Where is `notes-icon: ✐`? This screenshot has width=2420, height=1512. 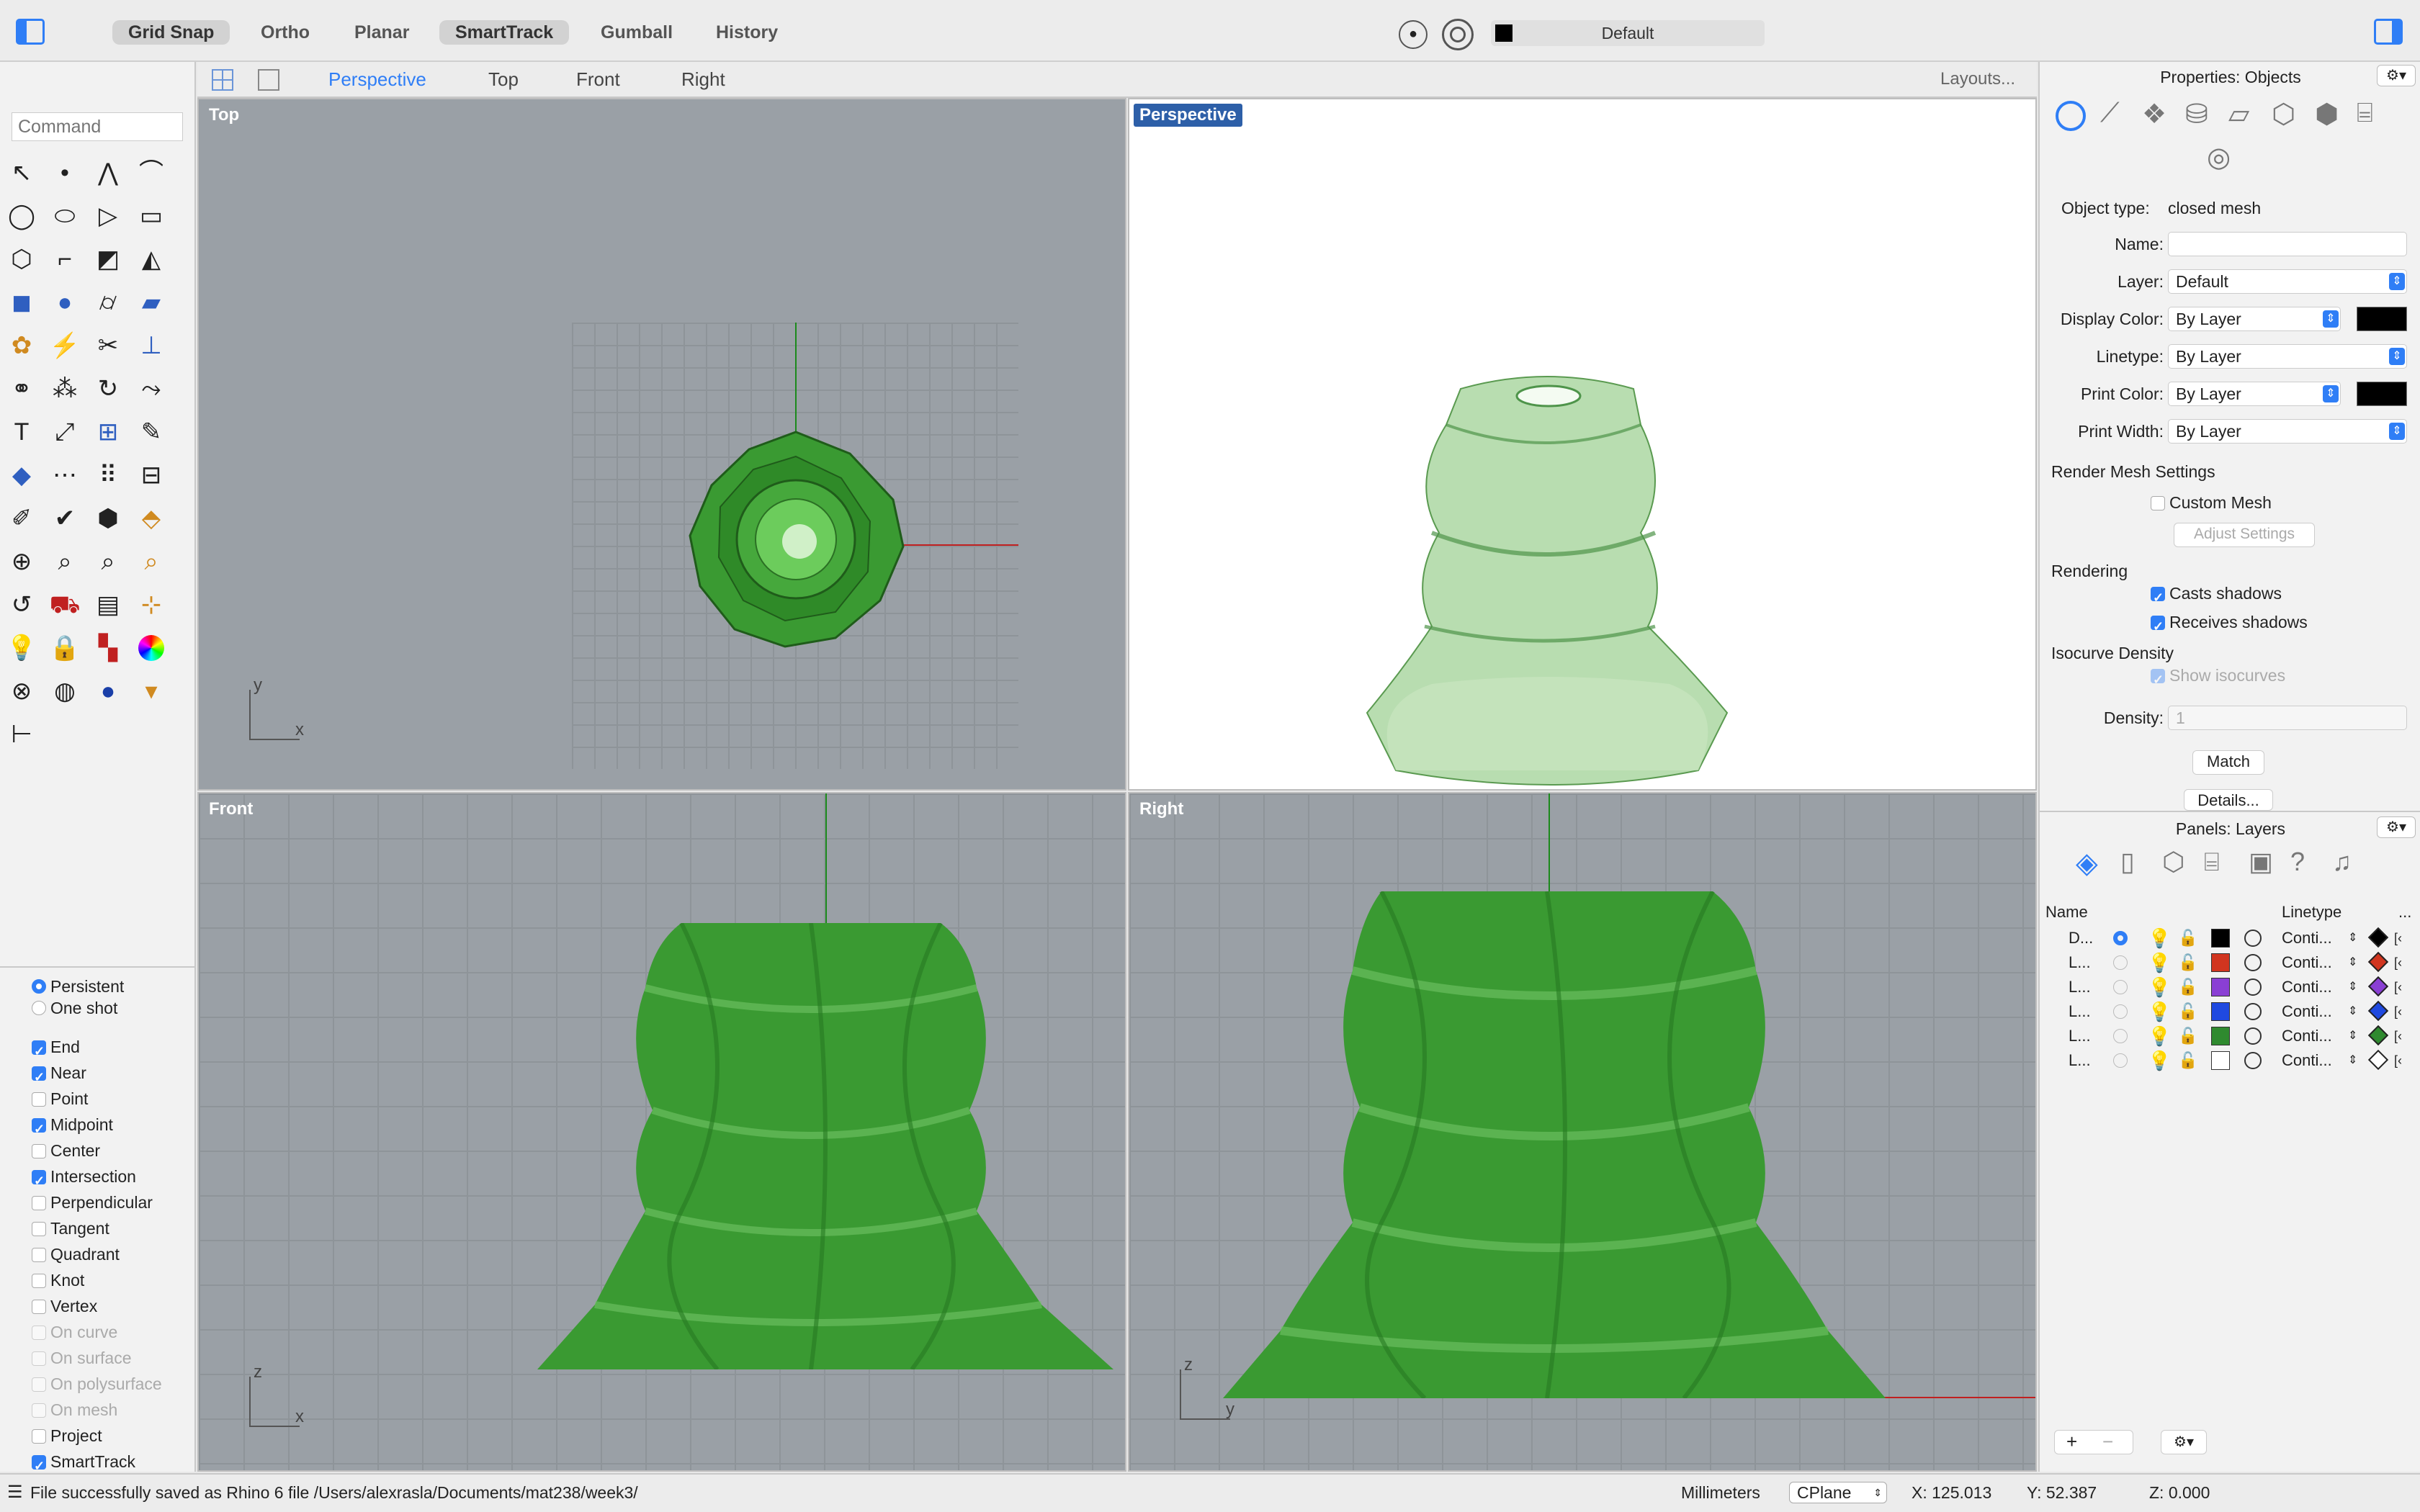
notes-icon: ✐ is located at coordinates (21, 518).